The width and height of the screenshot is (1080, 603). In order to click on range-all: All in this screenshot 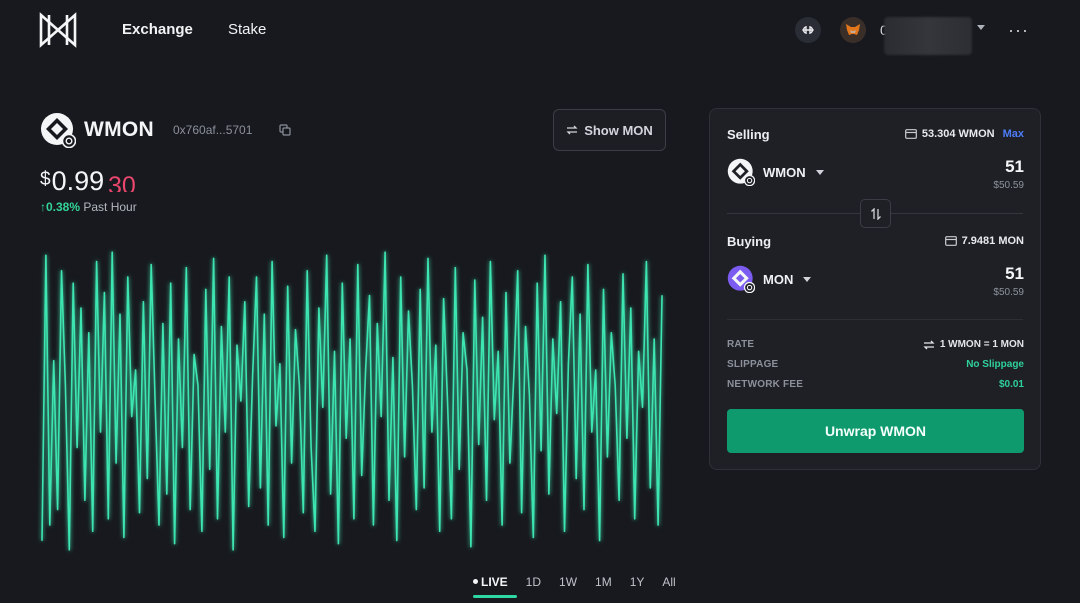, I will do `click(668, 582)`.